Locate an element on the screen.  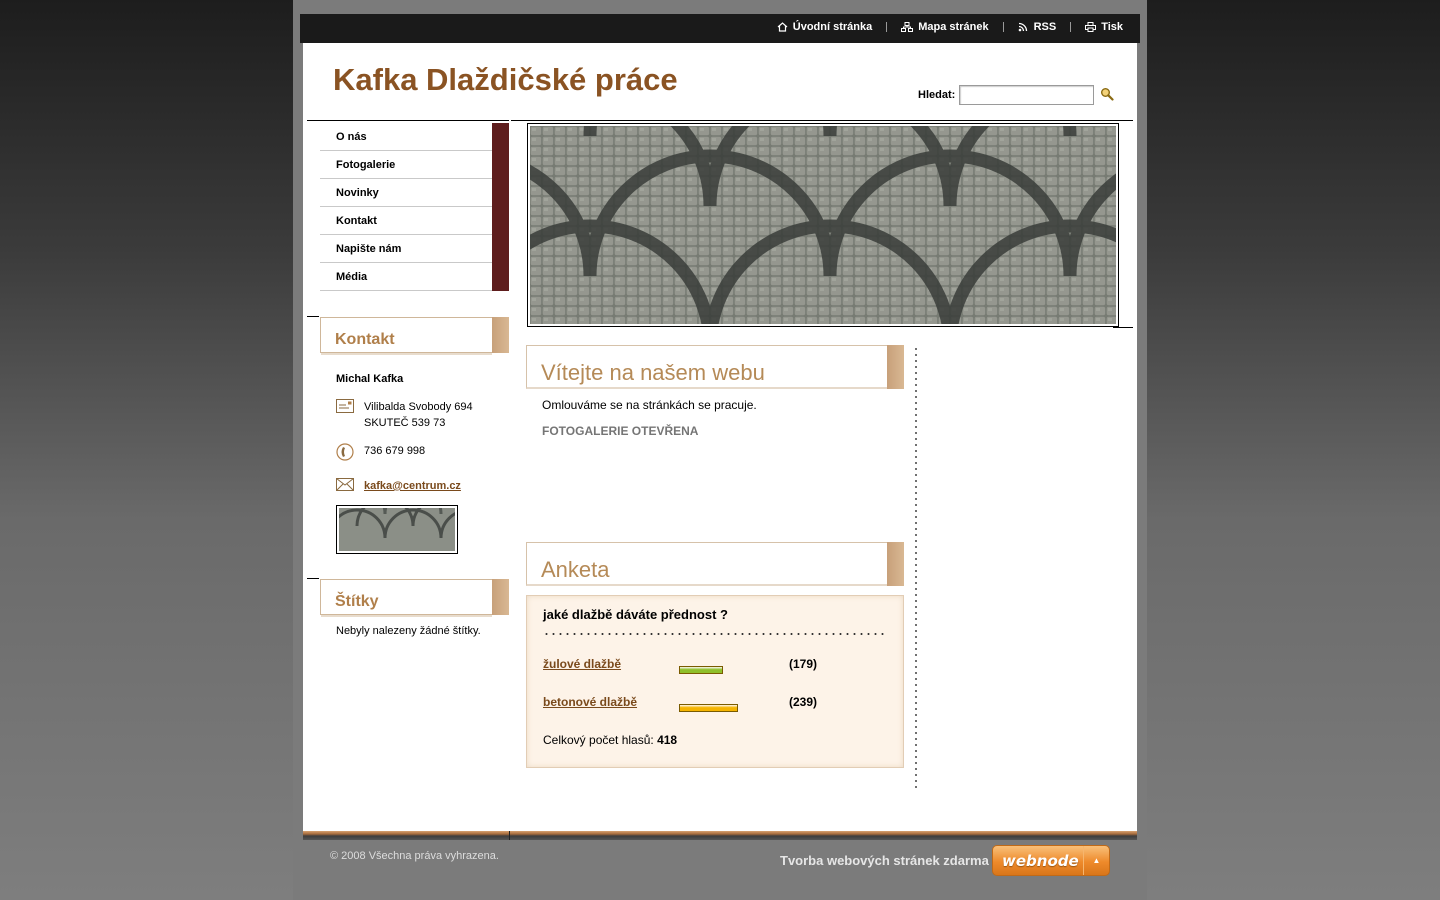
home-icon is located at coordinates (782, 27).